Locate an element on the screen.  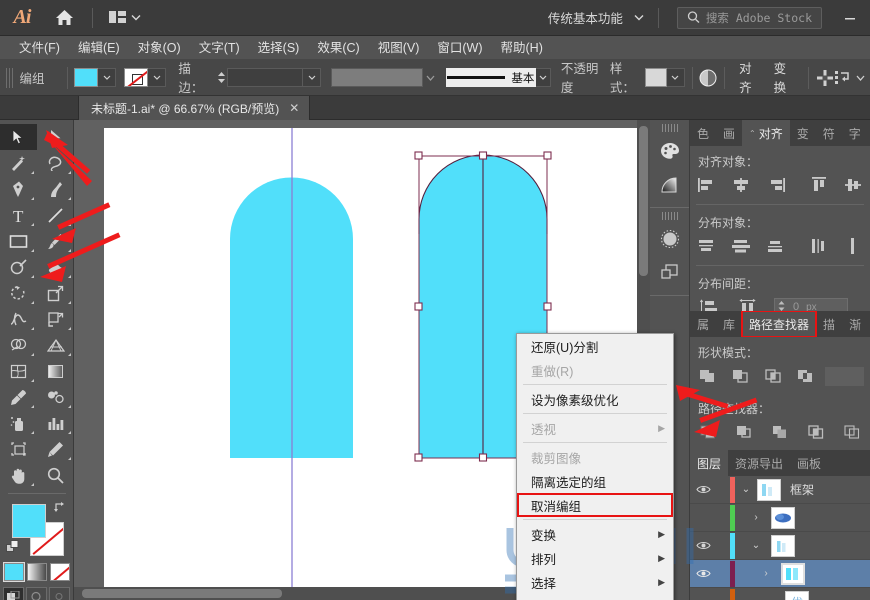
distribute-top-icon is located at coordinates (707, 246).